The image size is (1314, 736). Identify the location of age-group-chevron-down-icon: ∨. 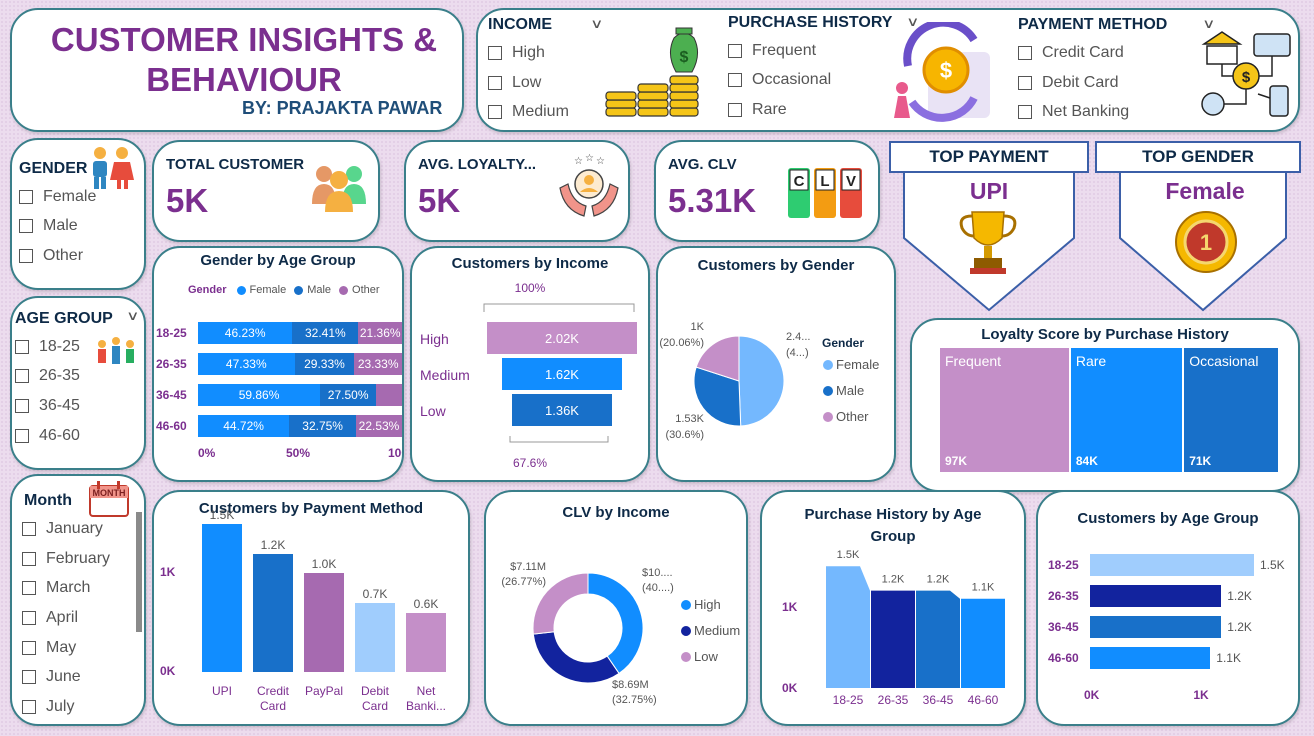
(132, 316).